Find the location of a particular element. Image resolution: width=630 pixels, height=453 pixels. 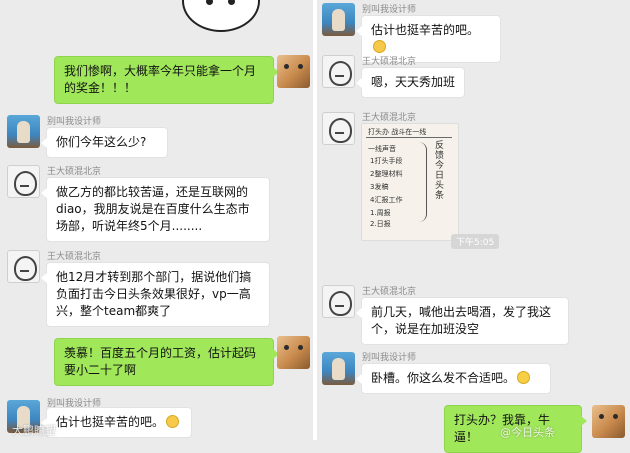

note-vertical-text: 反馈今日头条 is located at coordinates (438, 170).